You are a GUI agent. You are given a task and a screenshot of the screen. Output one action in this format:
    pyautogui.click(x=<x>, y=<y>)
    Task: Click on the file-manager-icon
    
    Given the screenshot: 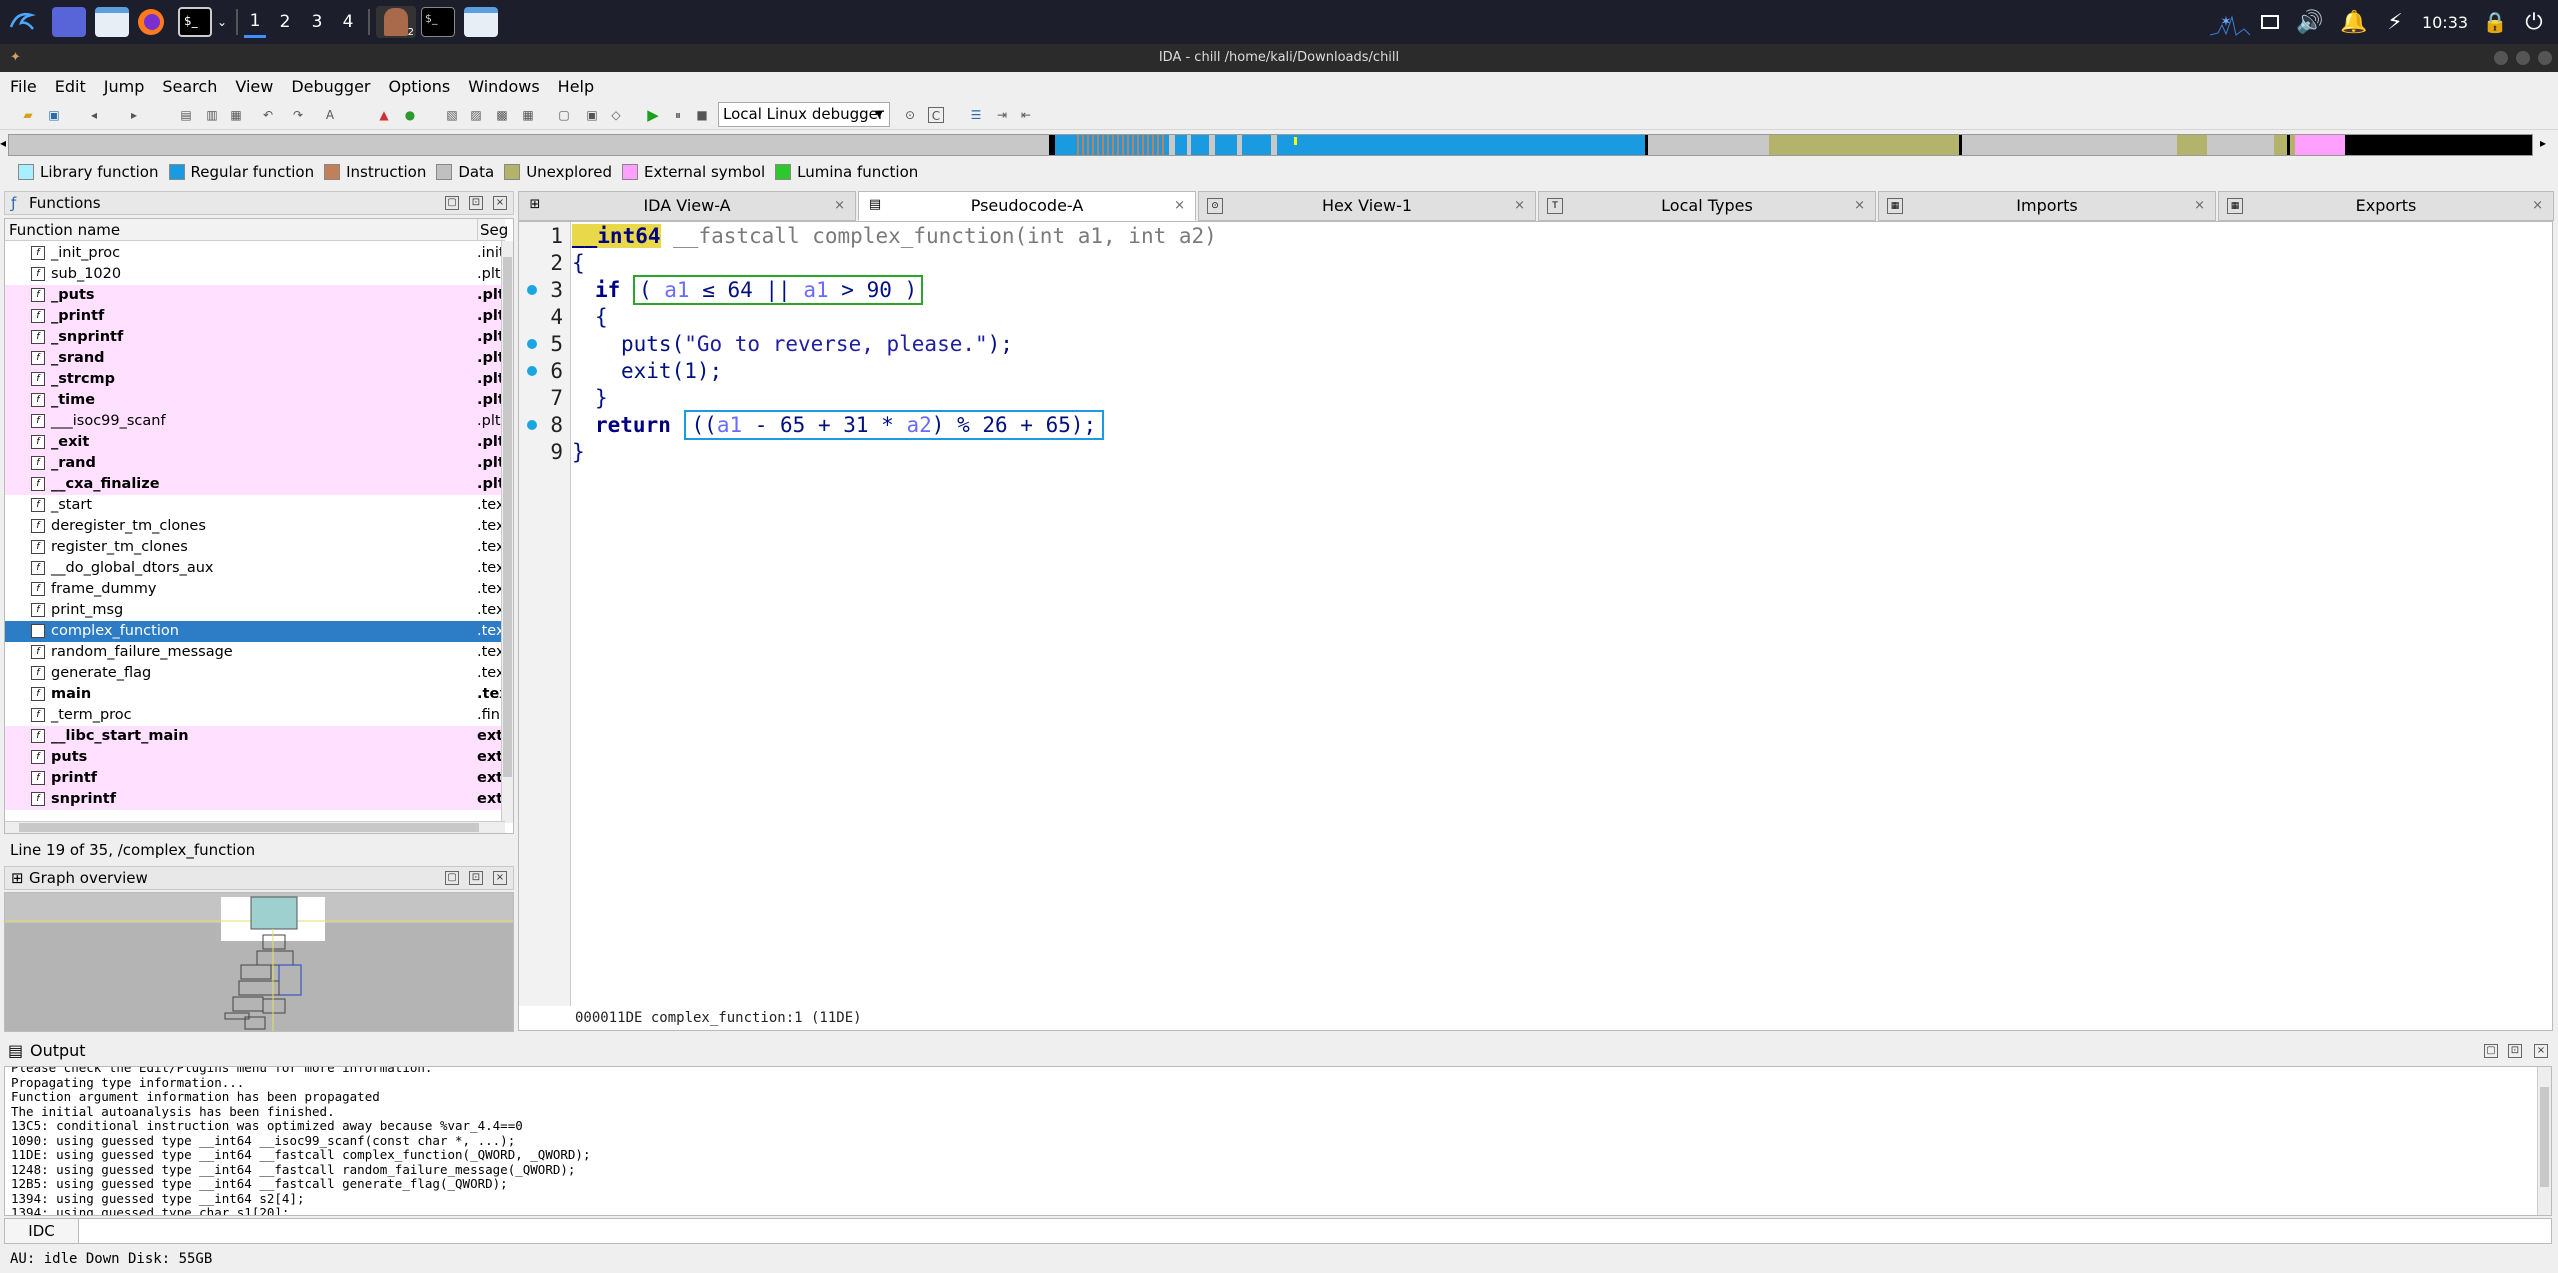 What is the action you would take?
    pyautogui.click(x=112, y=22)
    